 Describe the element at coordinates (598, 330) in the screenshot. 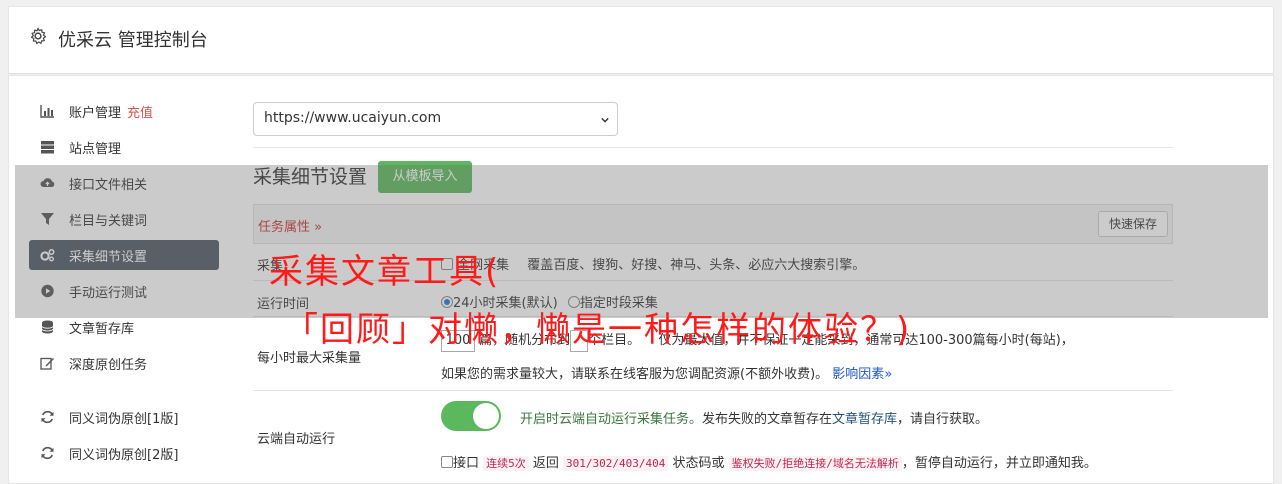

I see `watermark-line-2: 「回顾」对懒，懒是一种怎样的体验？)` at that location.